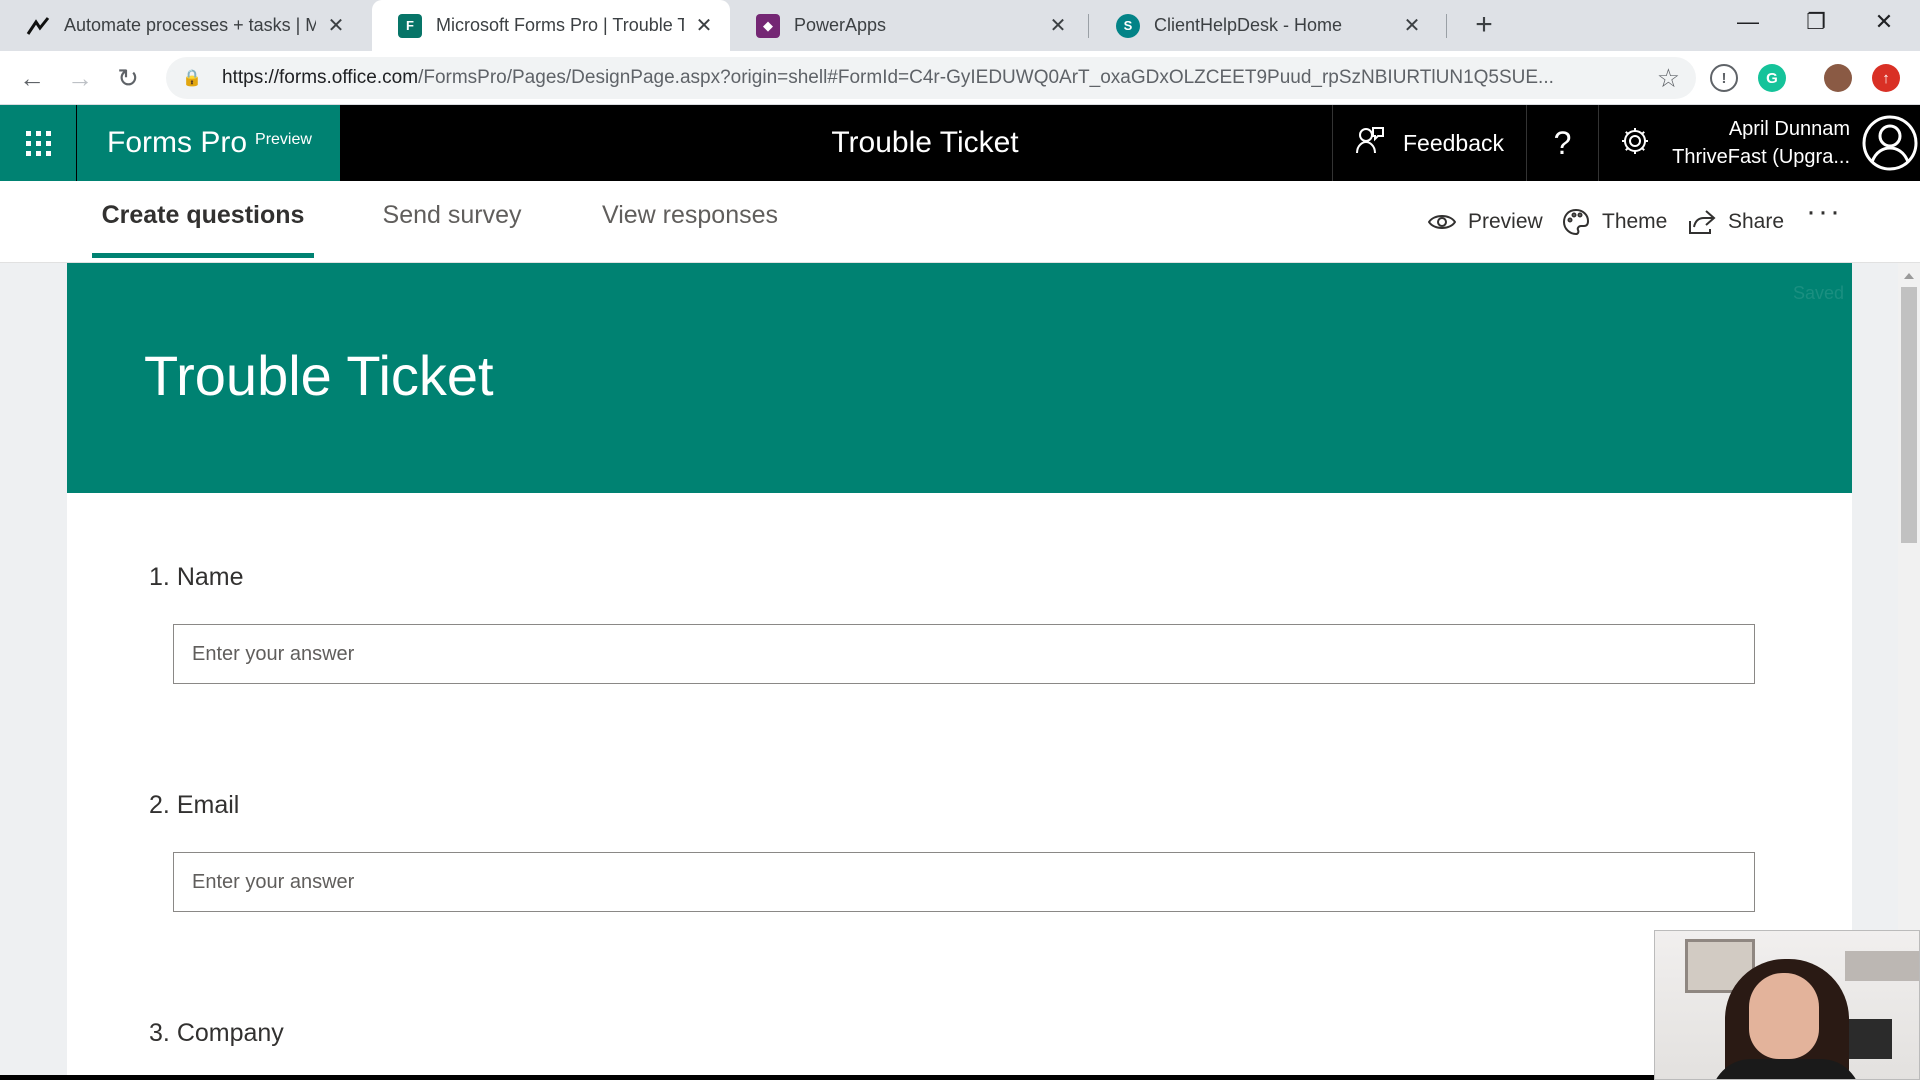  Describe the element at coordinates (690, 222) in the screenshot. I see `tab-view-responses: View responses` at that location.